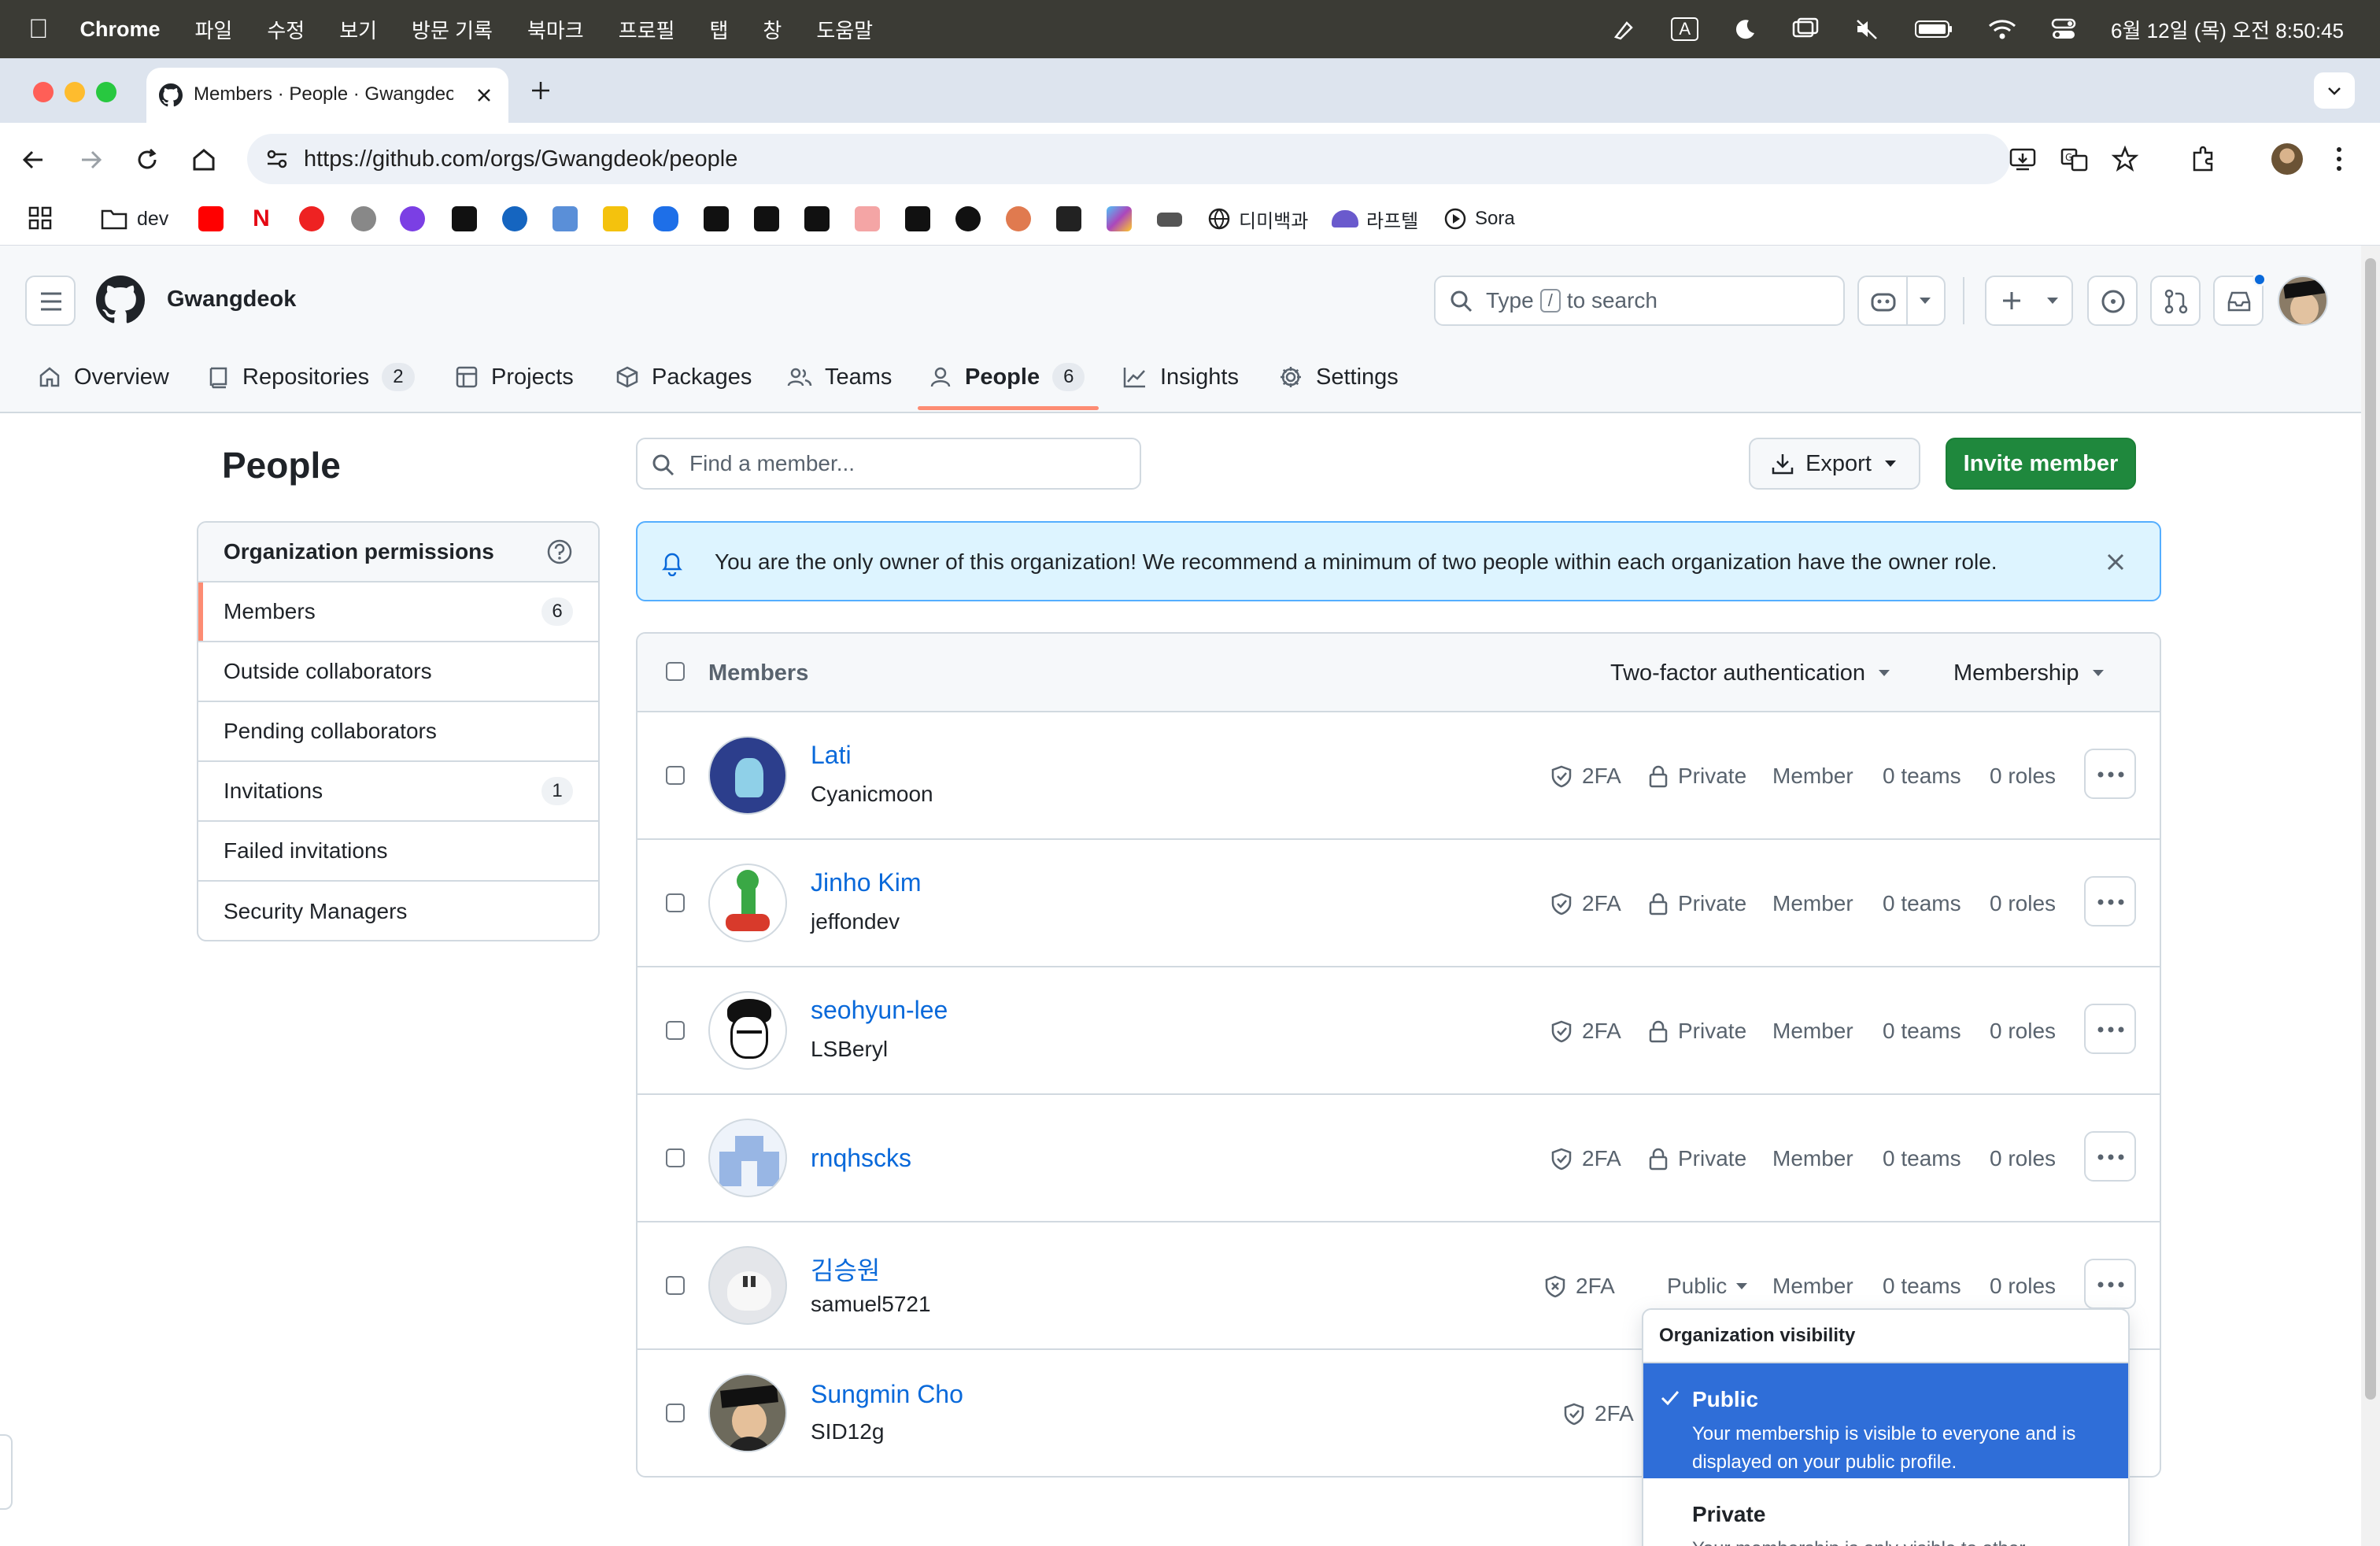 The image size is (2380, 1546). What do you see at coordinates (1866, 29) in the screenshot?
I see `mute-icon` at bounding box center [1866, 29].